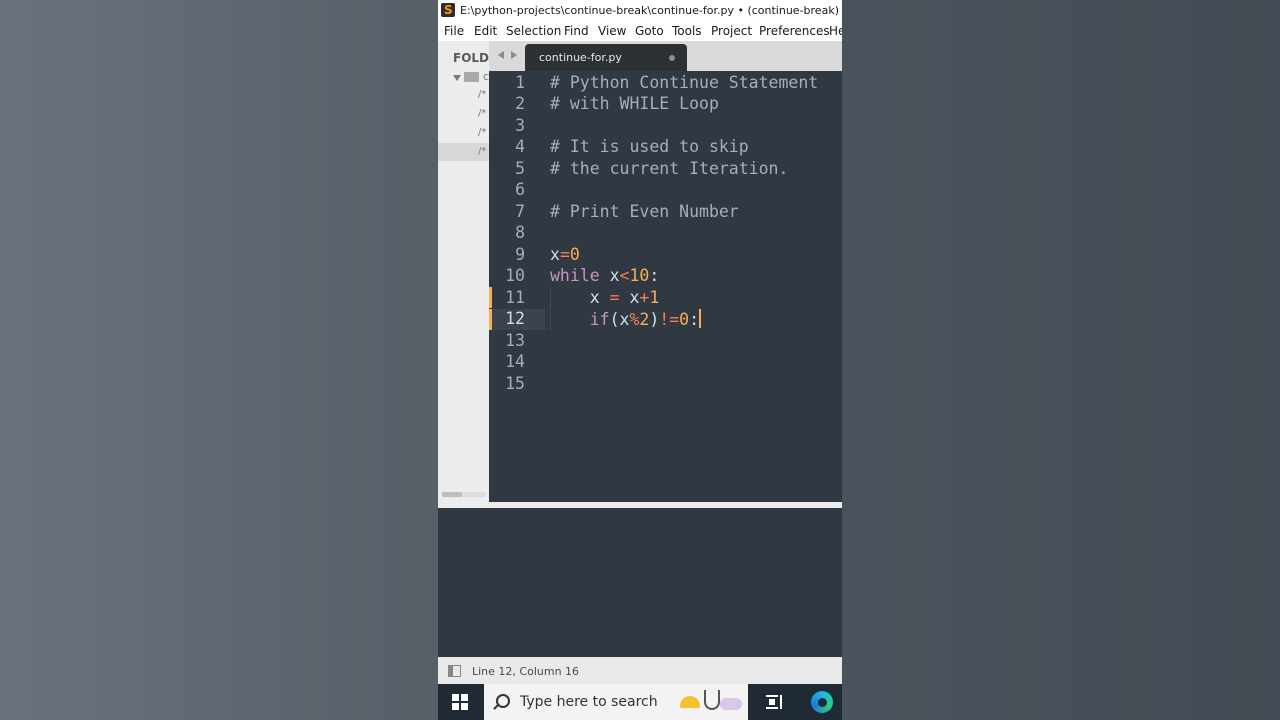 The image size is (1280, 720). Describe the element at coordinates (619, 319) in the screenshot. I see `code-token: (x` at that location.